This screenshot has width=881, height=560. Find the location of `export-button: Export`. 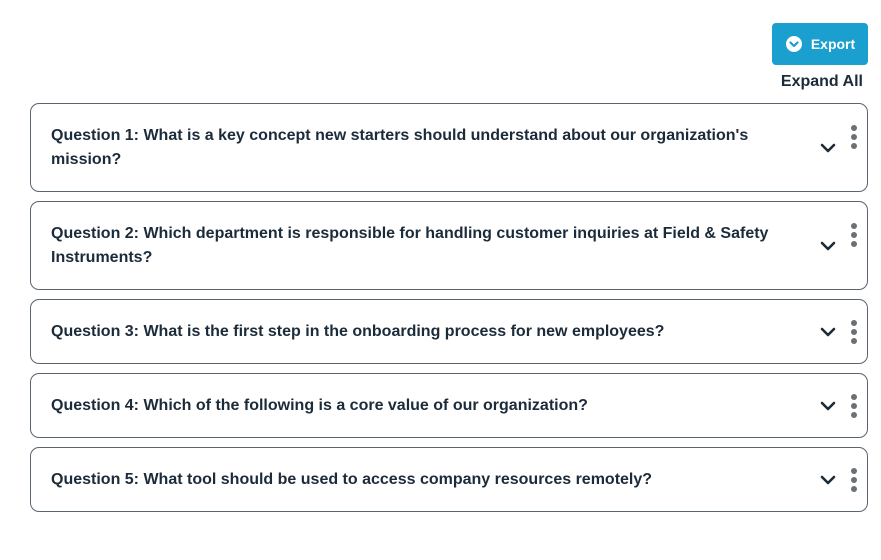

export-button: Export is located at coordinates (820, 44).